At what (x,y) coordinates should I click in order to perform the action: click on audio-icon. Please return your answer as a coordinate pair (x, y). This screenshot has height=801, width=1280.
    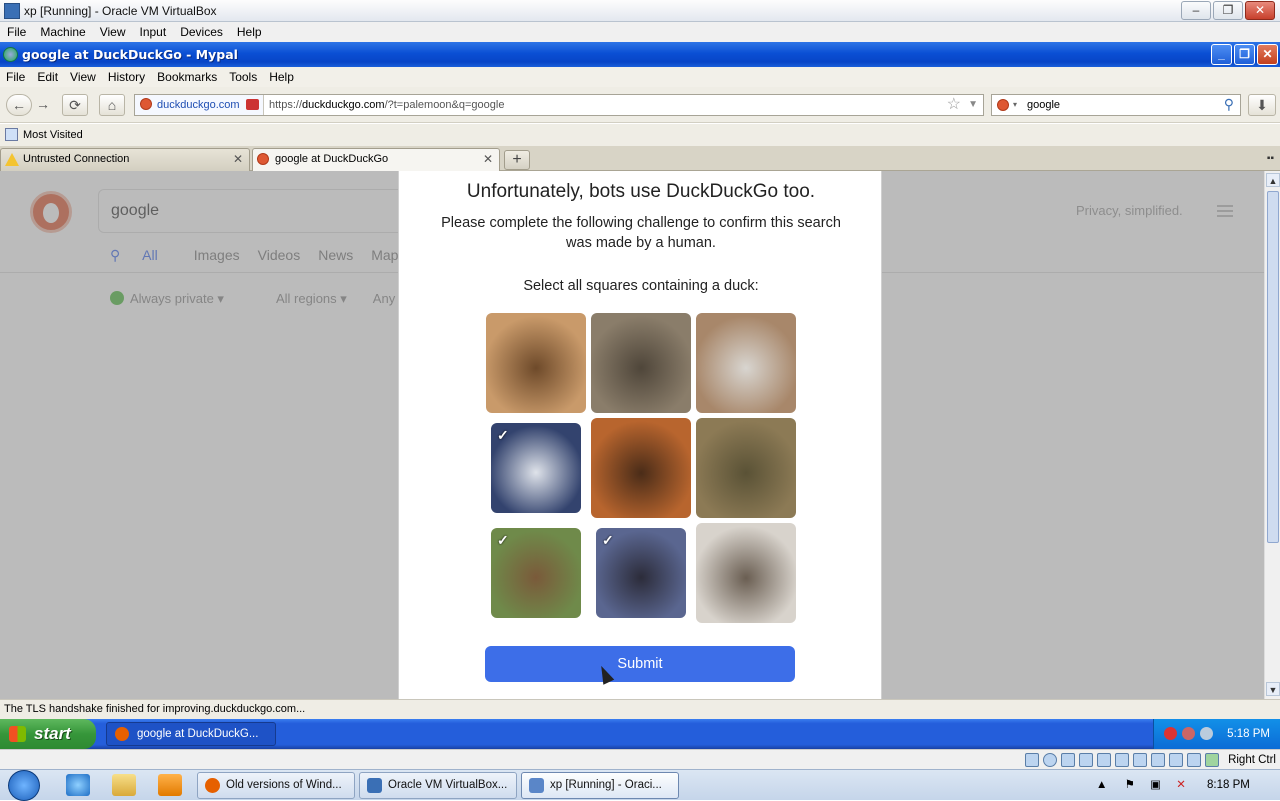
    Looking at the image, I should click on (1068, 760).